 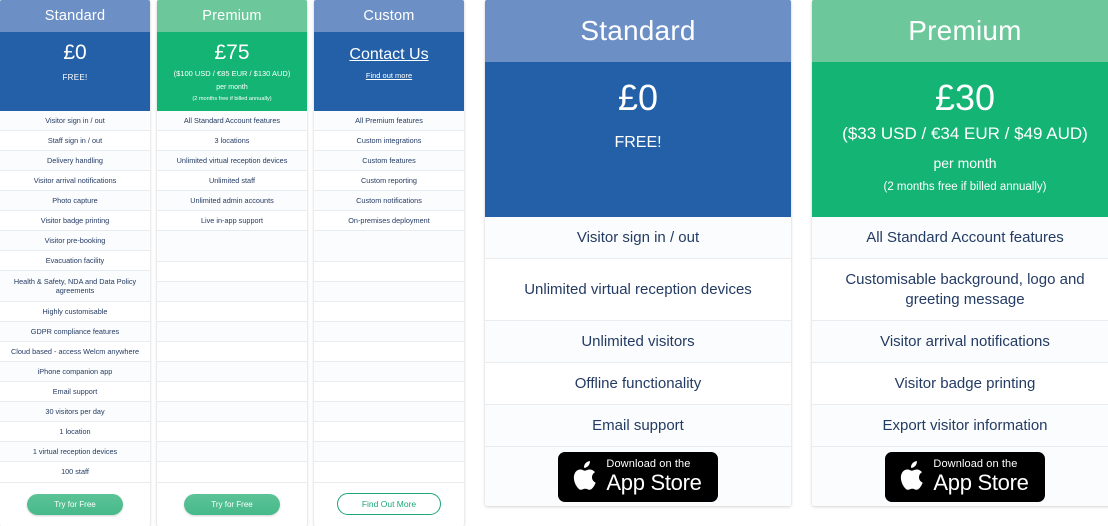 What do you see at coordinates (75, 352) in the screenshot?
I see `feature-row: Cloud based - access Welcm anywhere` at bounding box center [75, 352].